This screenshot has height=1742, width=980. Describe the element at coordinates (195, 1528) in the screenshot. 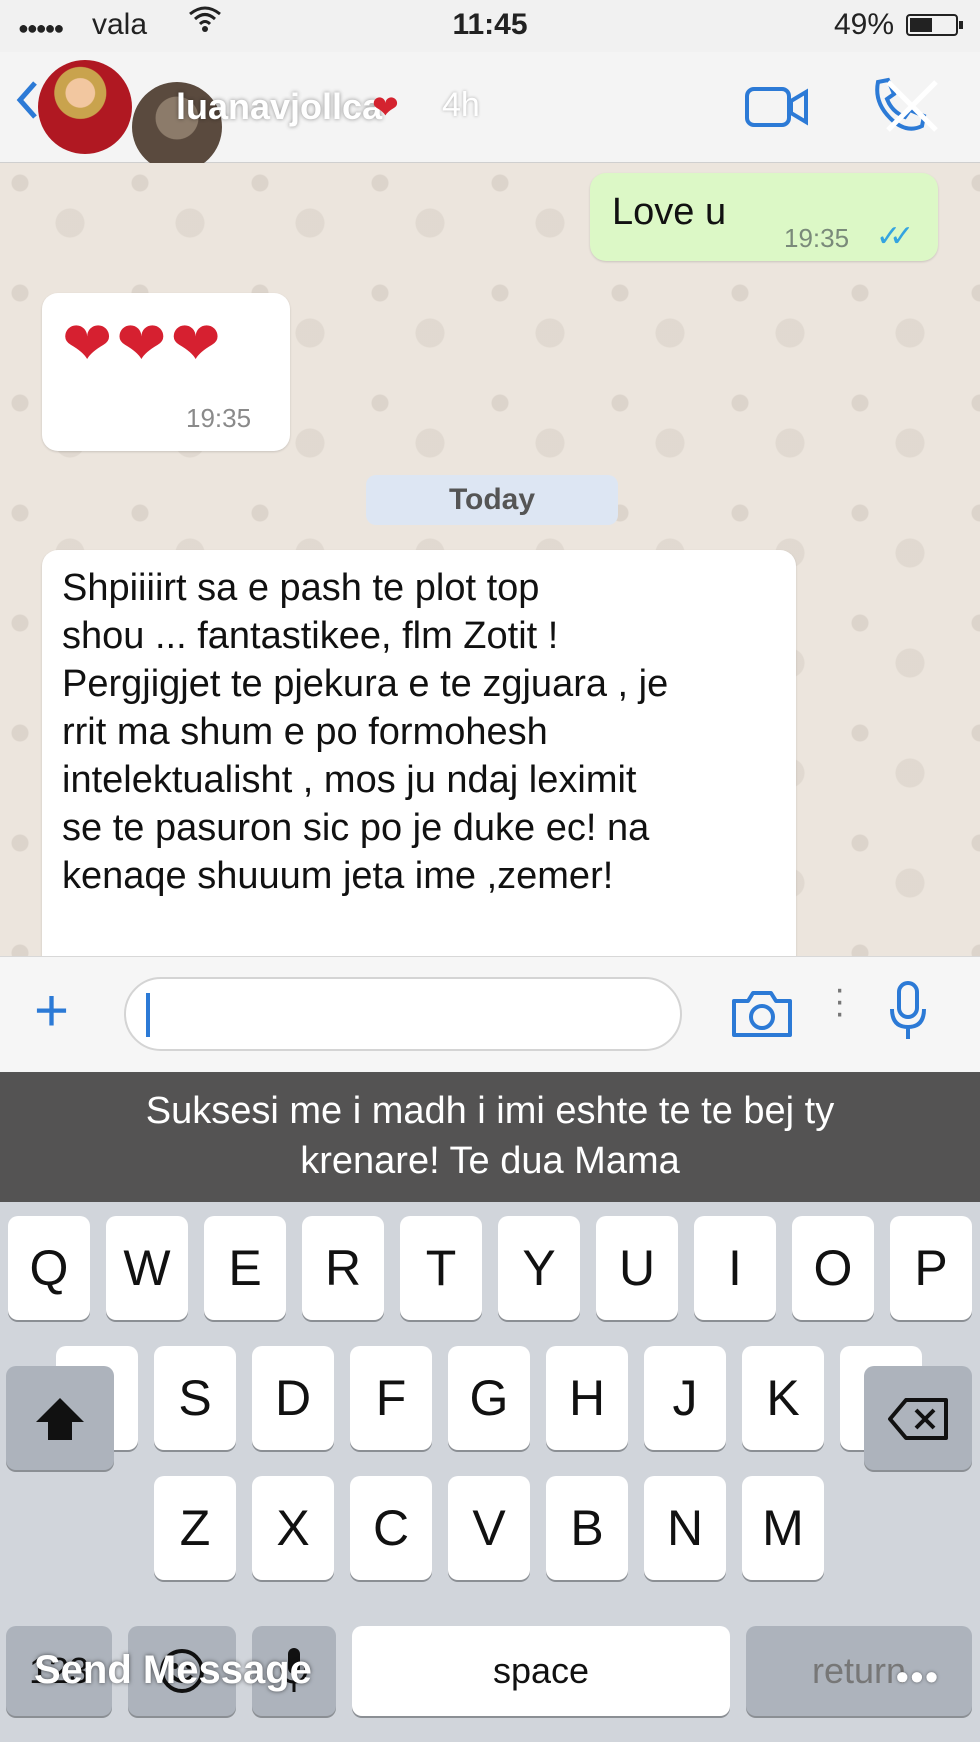

I see `key-z: Z` at that location.